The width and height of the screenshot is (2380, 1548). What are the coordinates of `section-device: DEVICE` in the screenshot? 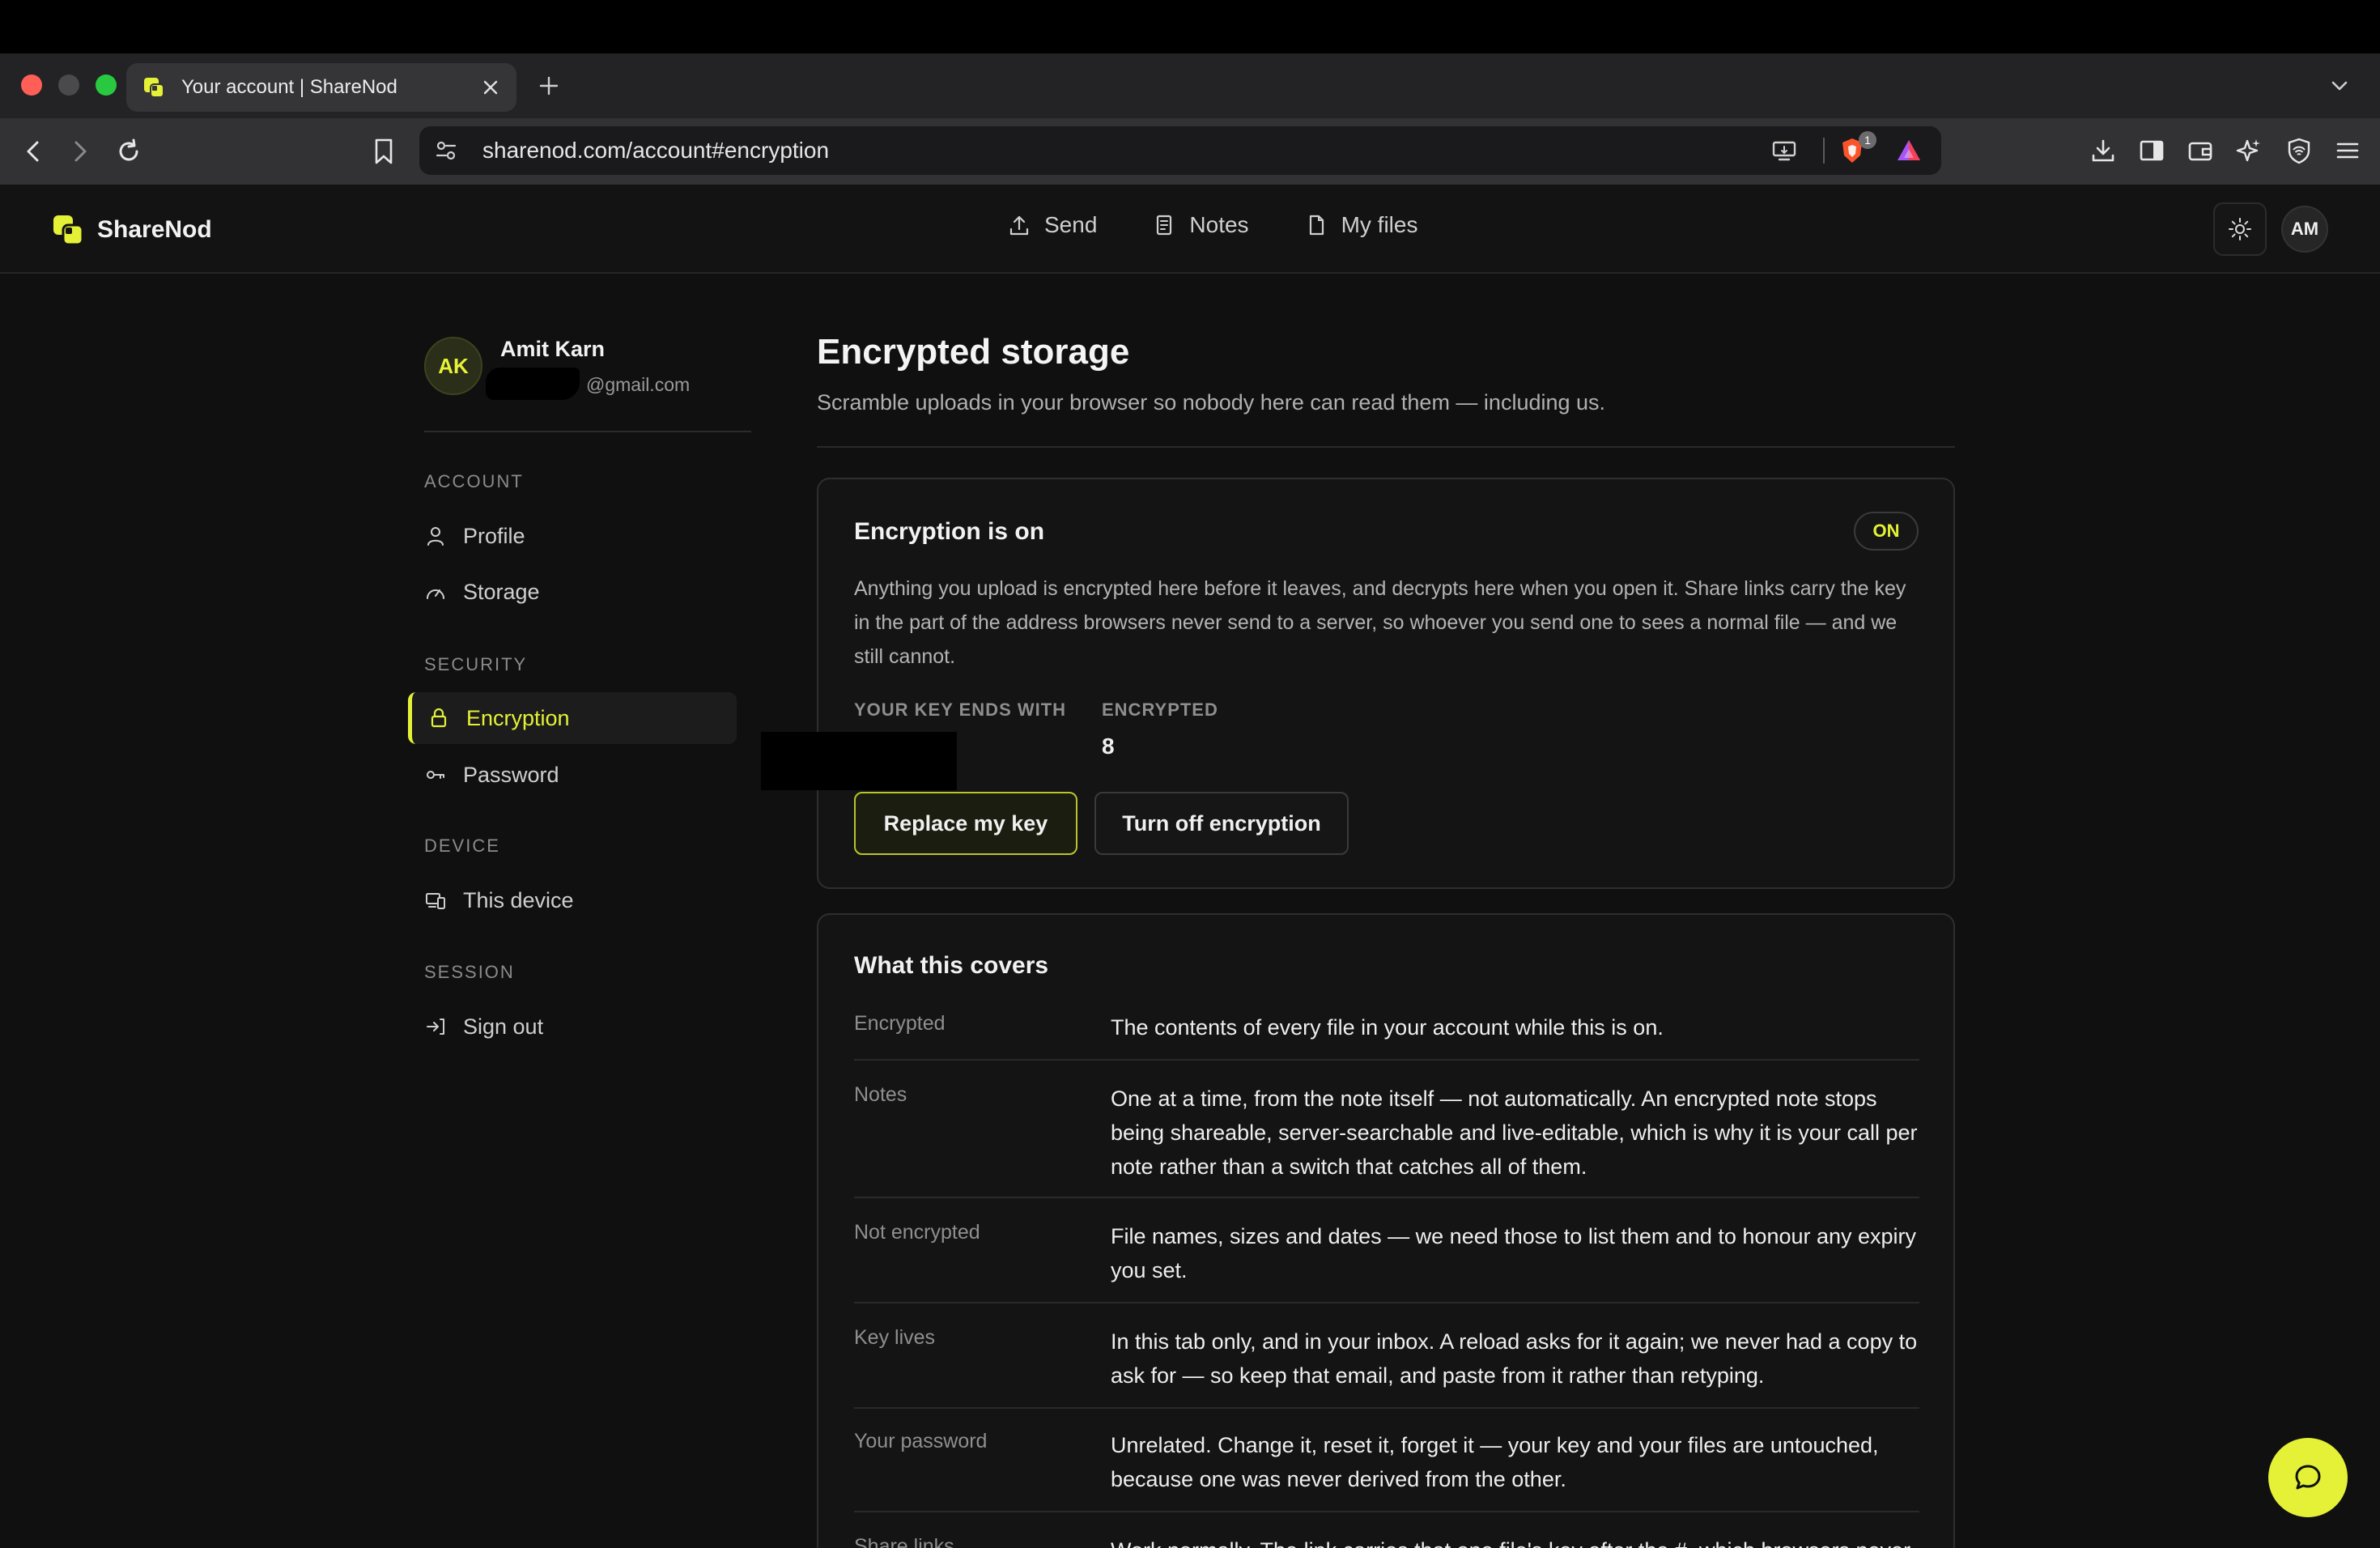 It's located at (462, 846).